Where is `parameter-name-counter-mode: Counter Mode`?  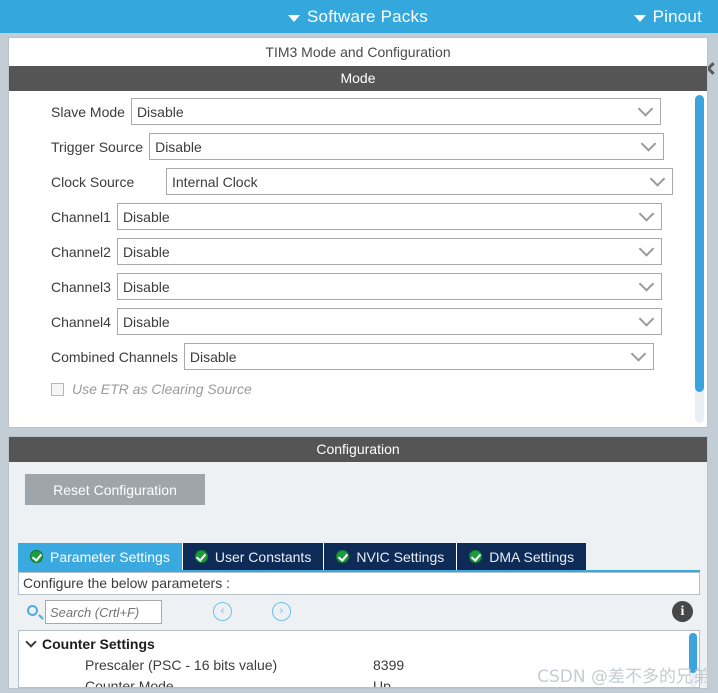
parameter-name-counter-mode: Counter Mode is located at coordinates (129, 682).